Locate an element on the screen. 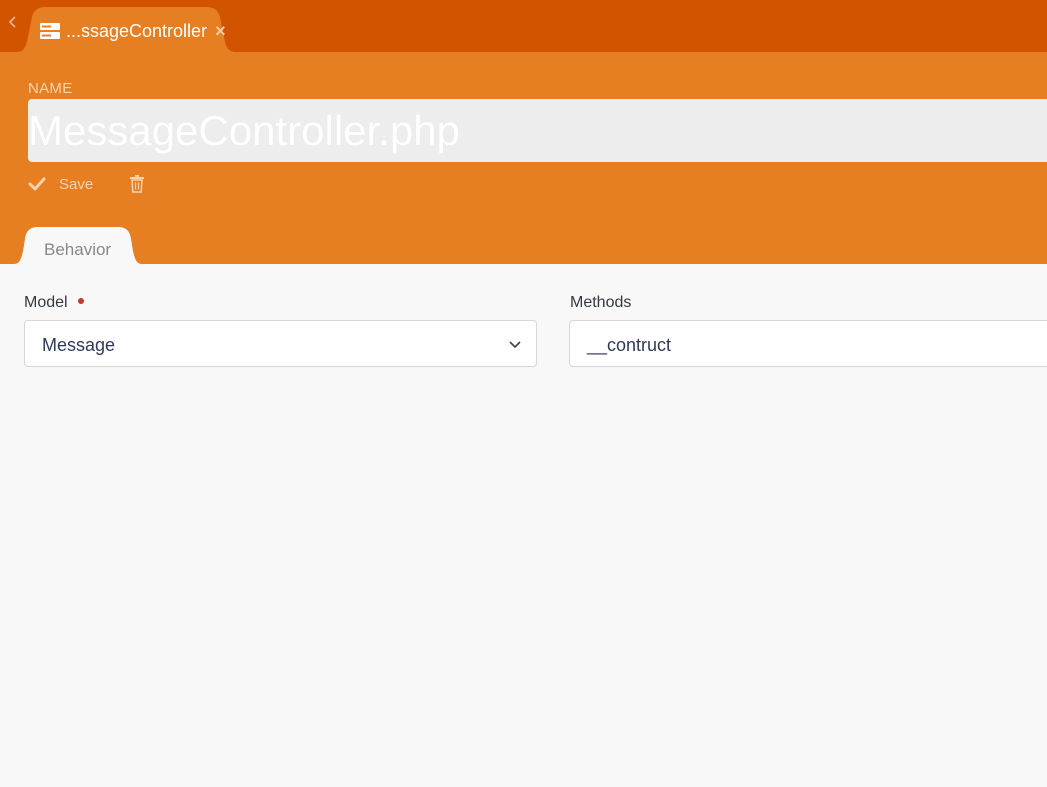 The width and height of the screenshot is (1047, 787). file-tab-title: ...ssageController is located at coordinates (137, 30).